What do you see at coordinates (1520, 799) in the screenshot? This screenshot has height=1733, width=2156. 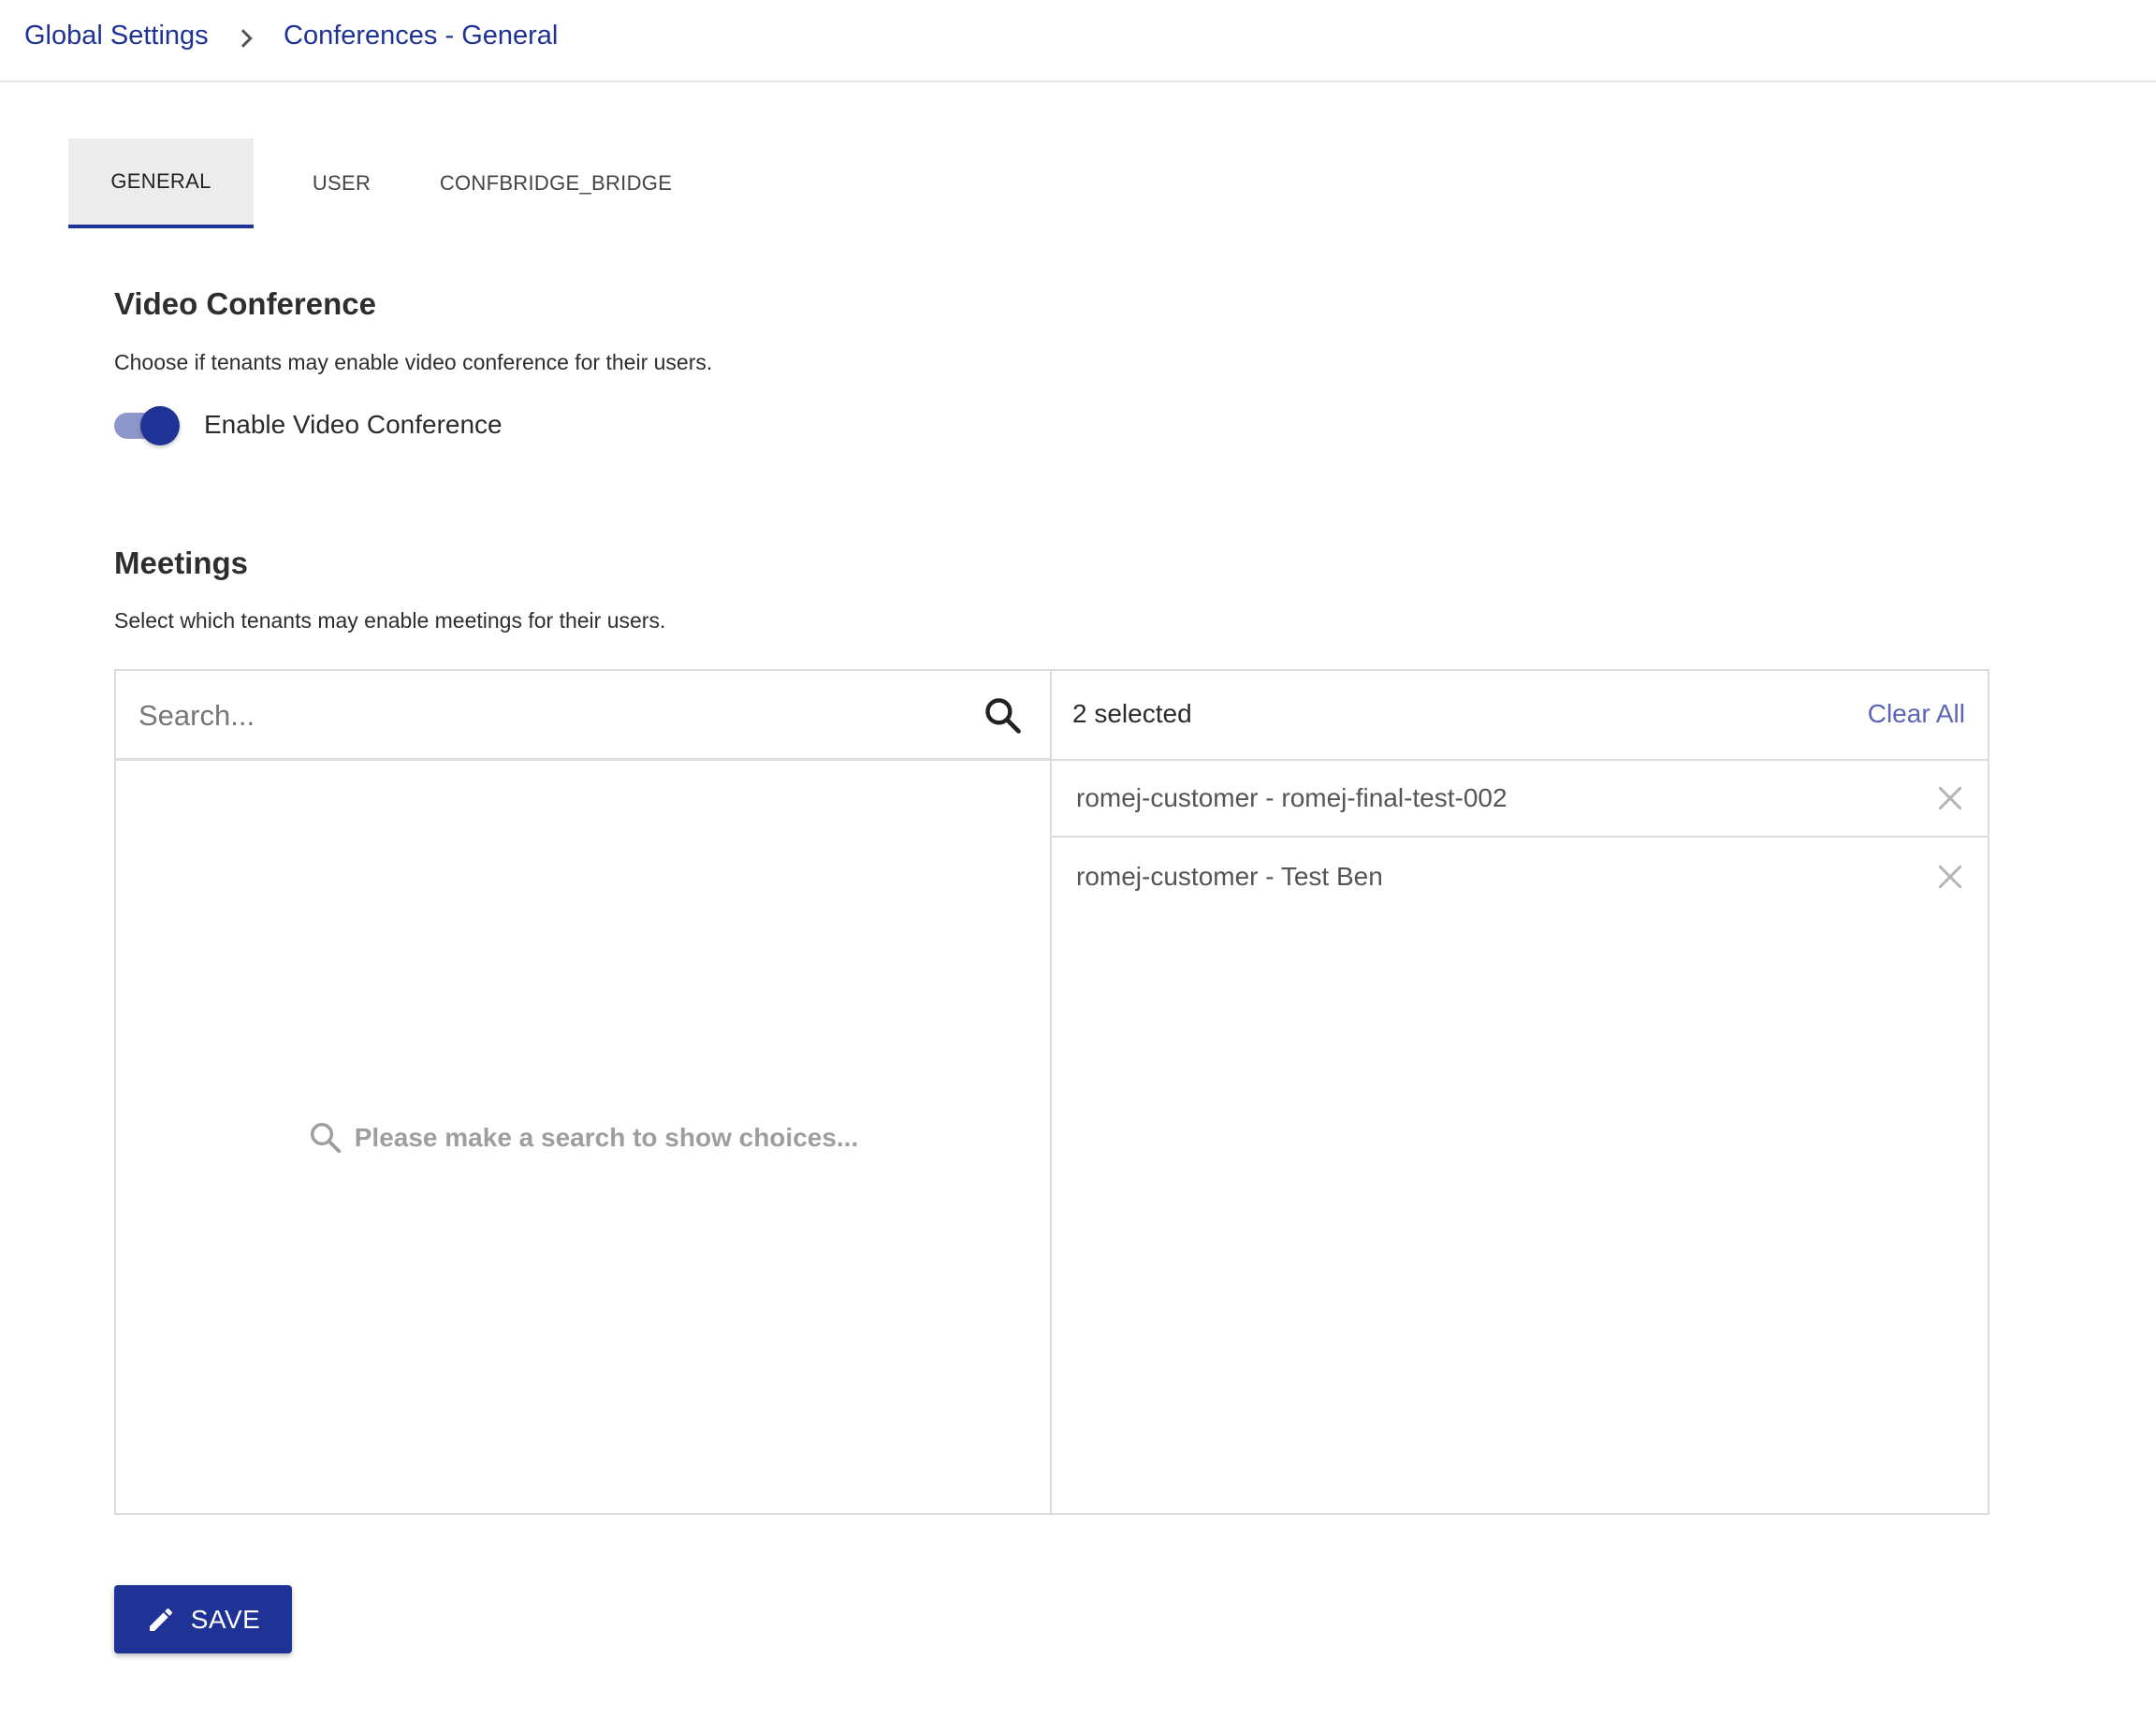 I see `selected-item: romej-customer - romej-final-test-002` at bounding box center [1520, 799].